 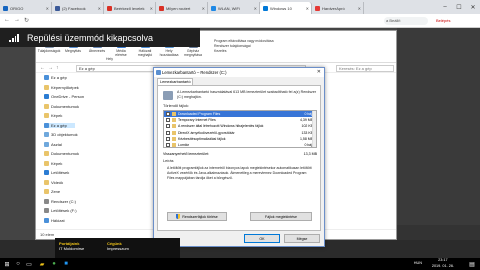 What do you see at coordinates (118, 248) in the screenshot?
I see `footer-company-sub: Impresszum` at bounding box center [118, 248].